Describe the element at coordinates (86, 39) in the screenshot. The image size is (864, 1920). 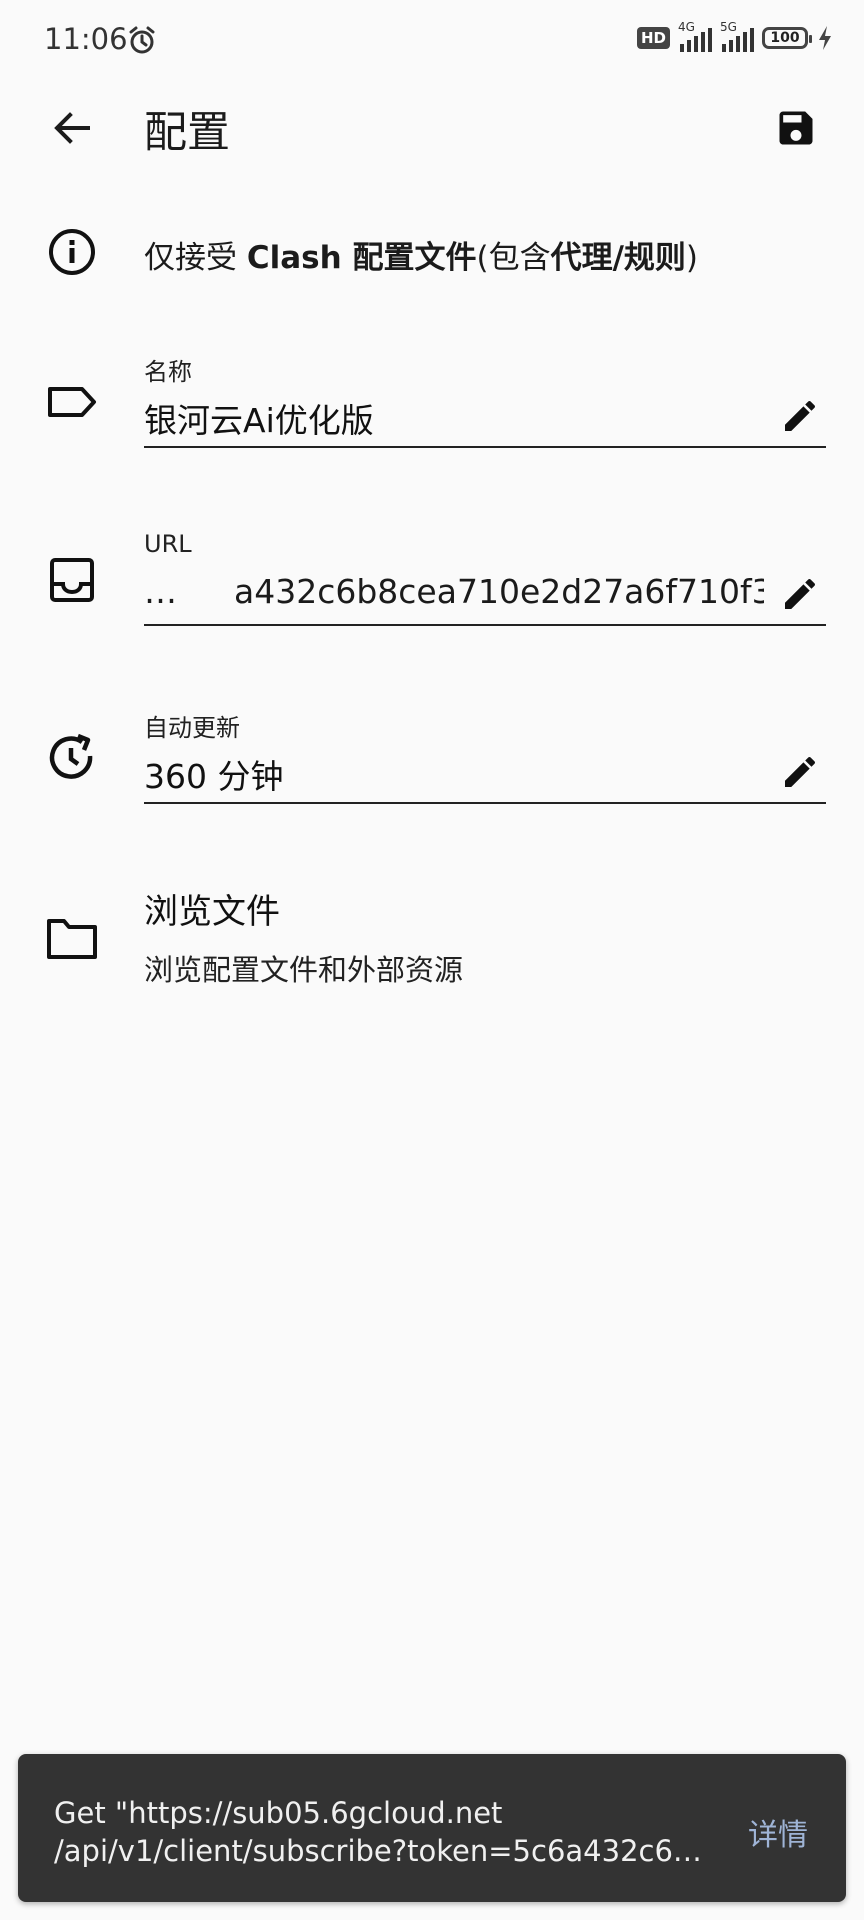
I see `status-time: 11:06` at that location.